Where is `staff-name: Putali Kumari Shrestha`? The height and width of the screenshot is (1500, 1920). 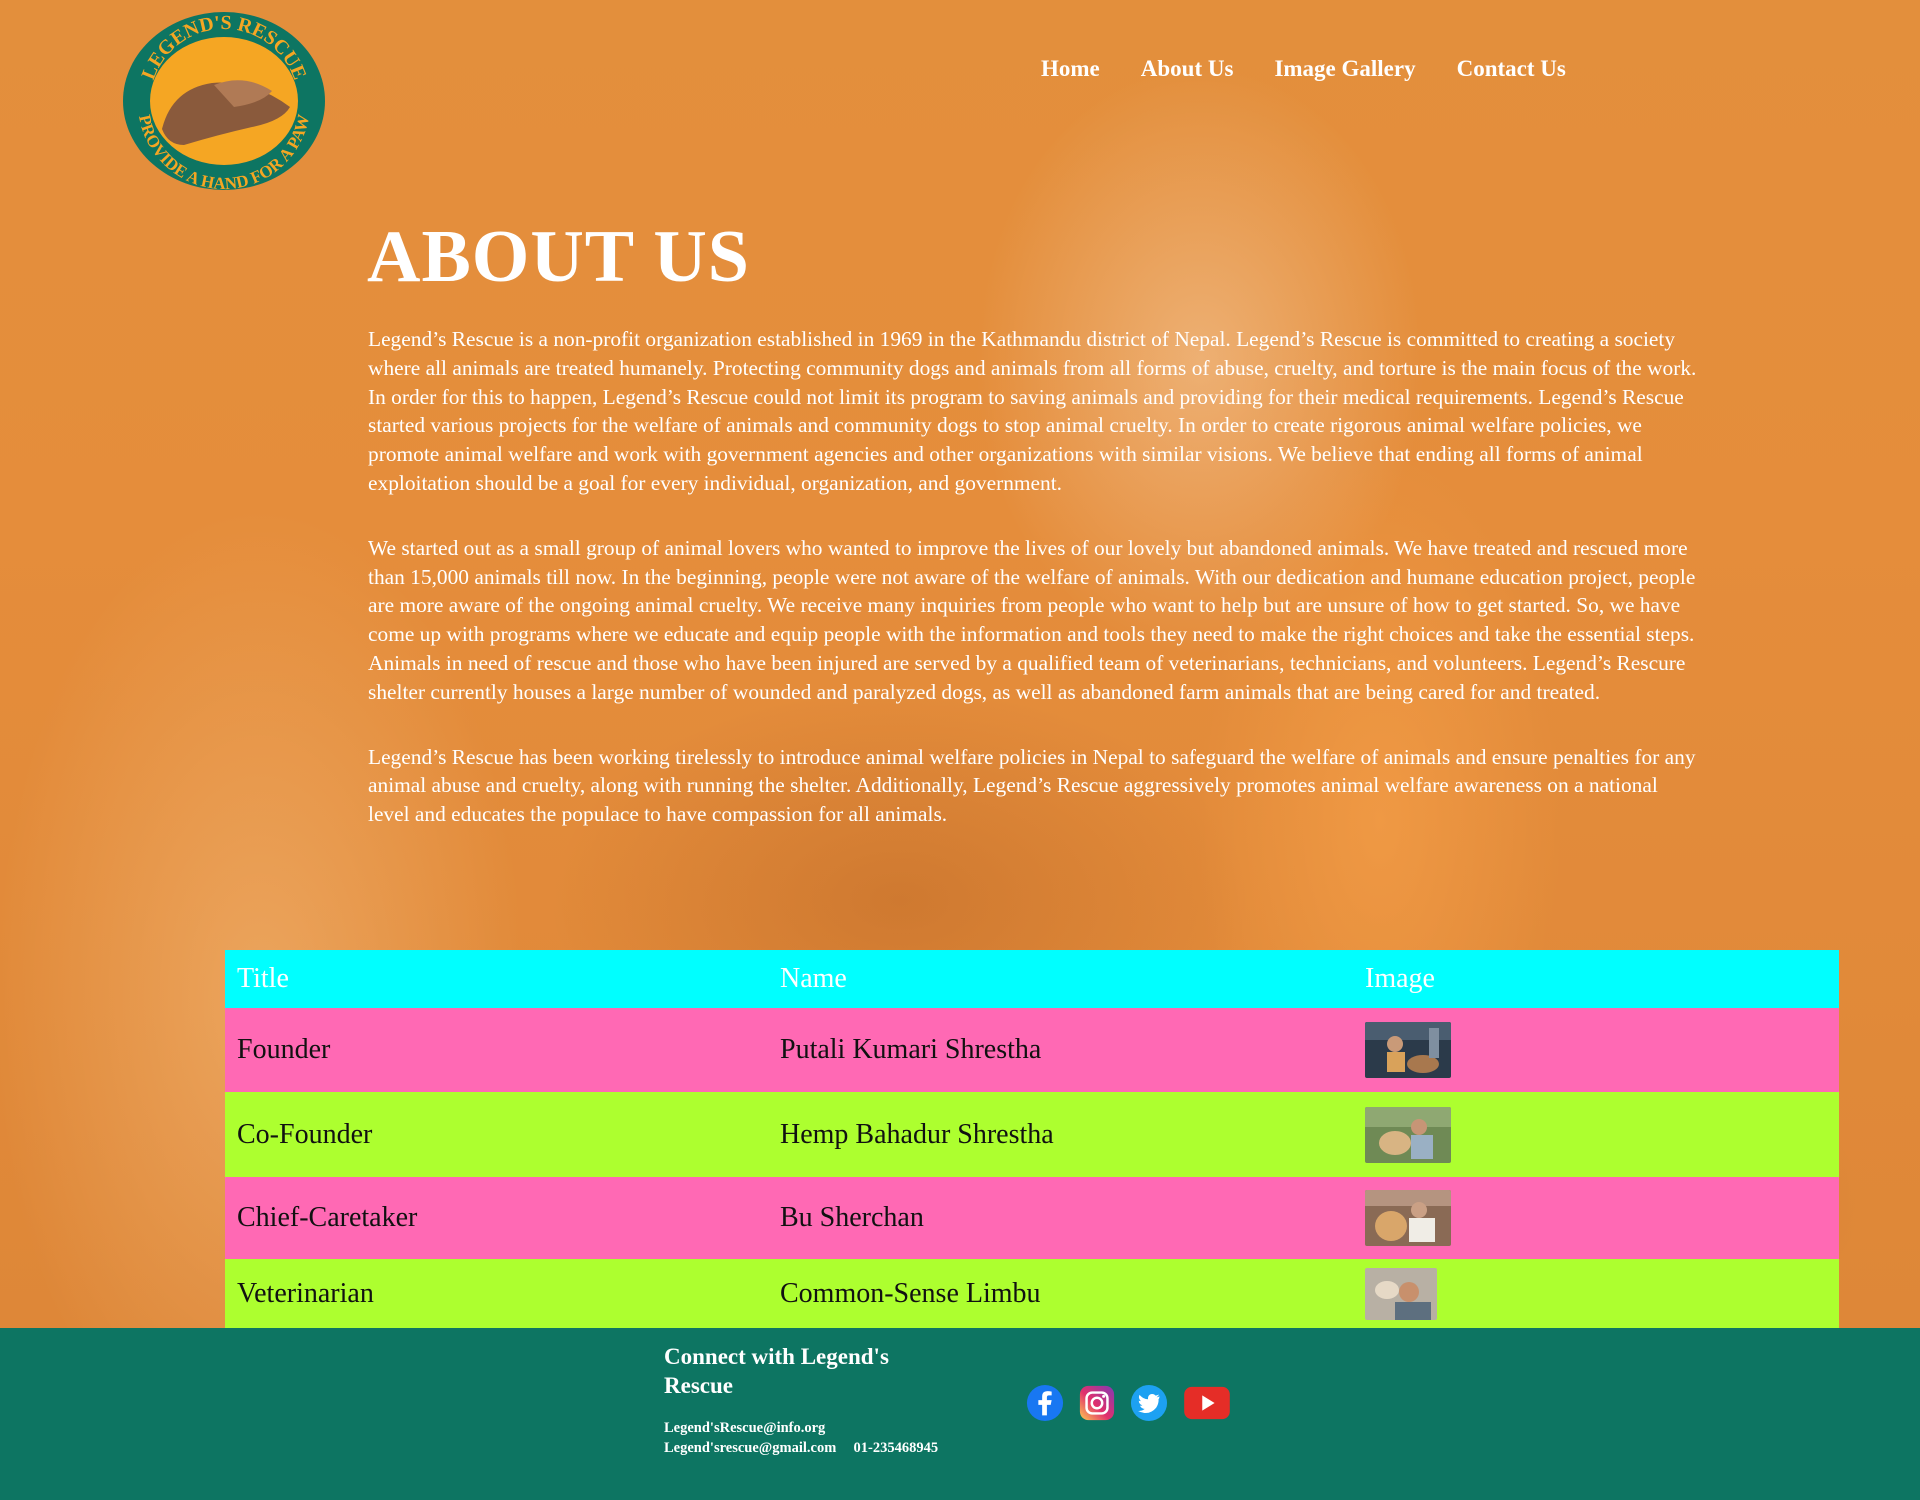 staff-name: Putali Kumari Shrestha is located at coordinates (1060, 1050).